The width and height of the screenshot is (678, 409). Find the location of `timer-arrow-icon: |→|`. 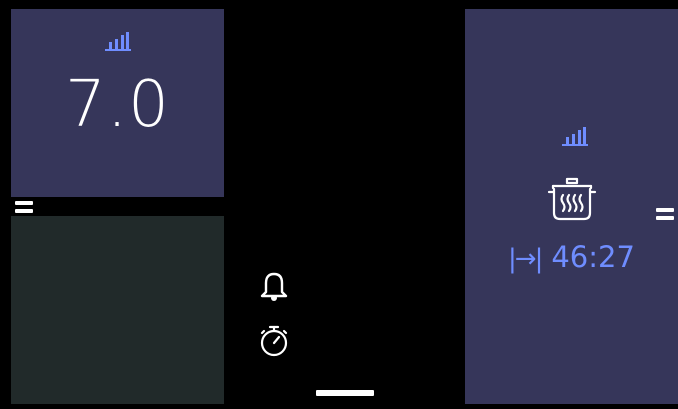

timer-arrow-icon: |→| is located at coordinates (525, 259).